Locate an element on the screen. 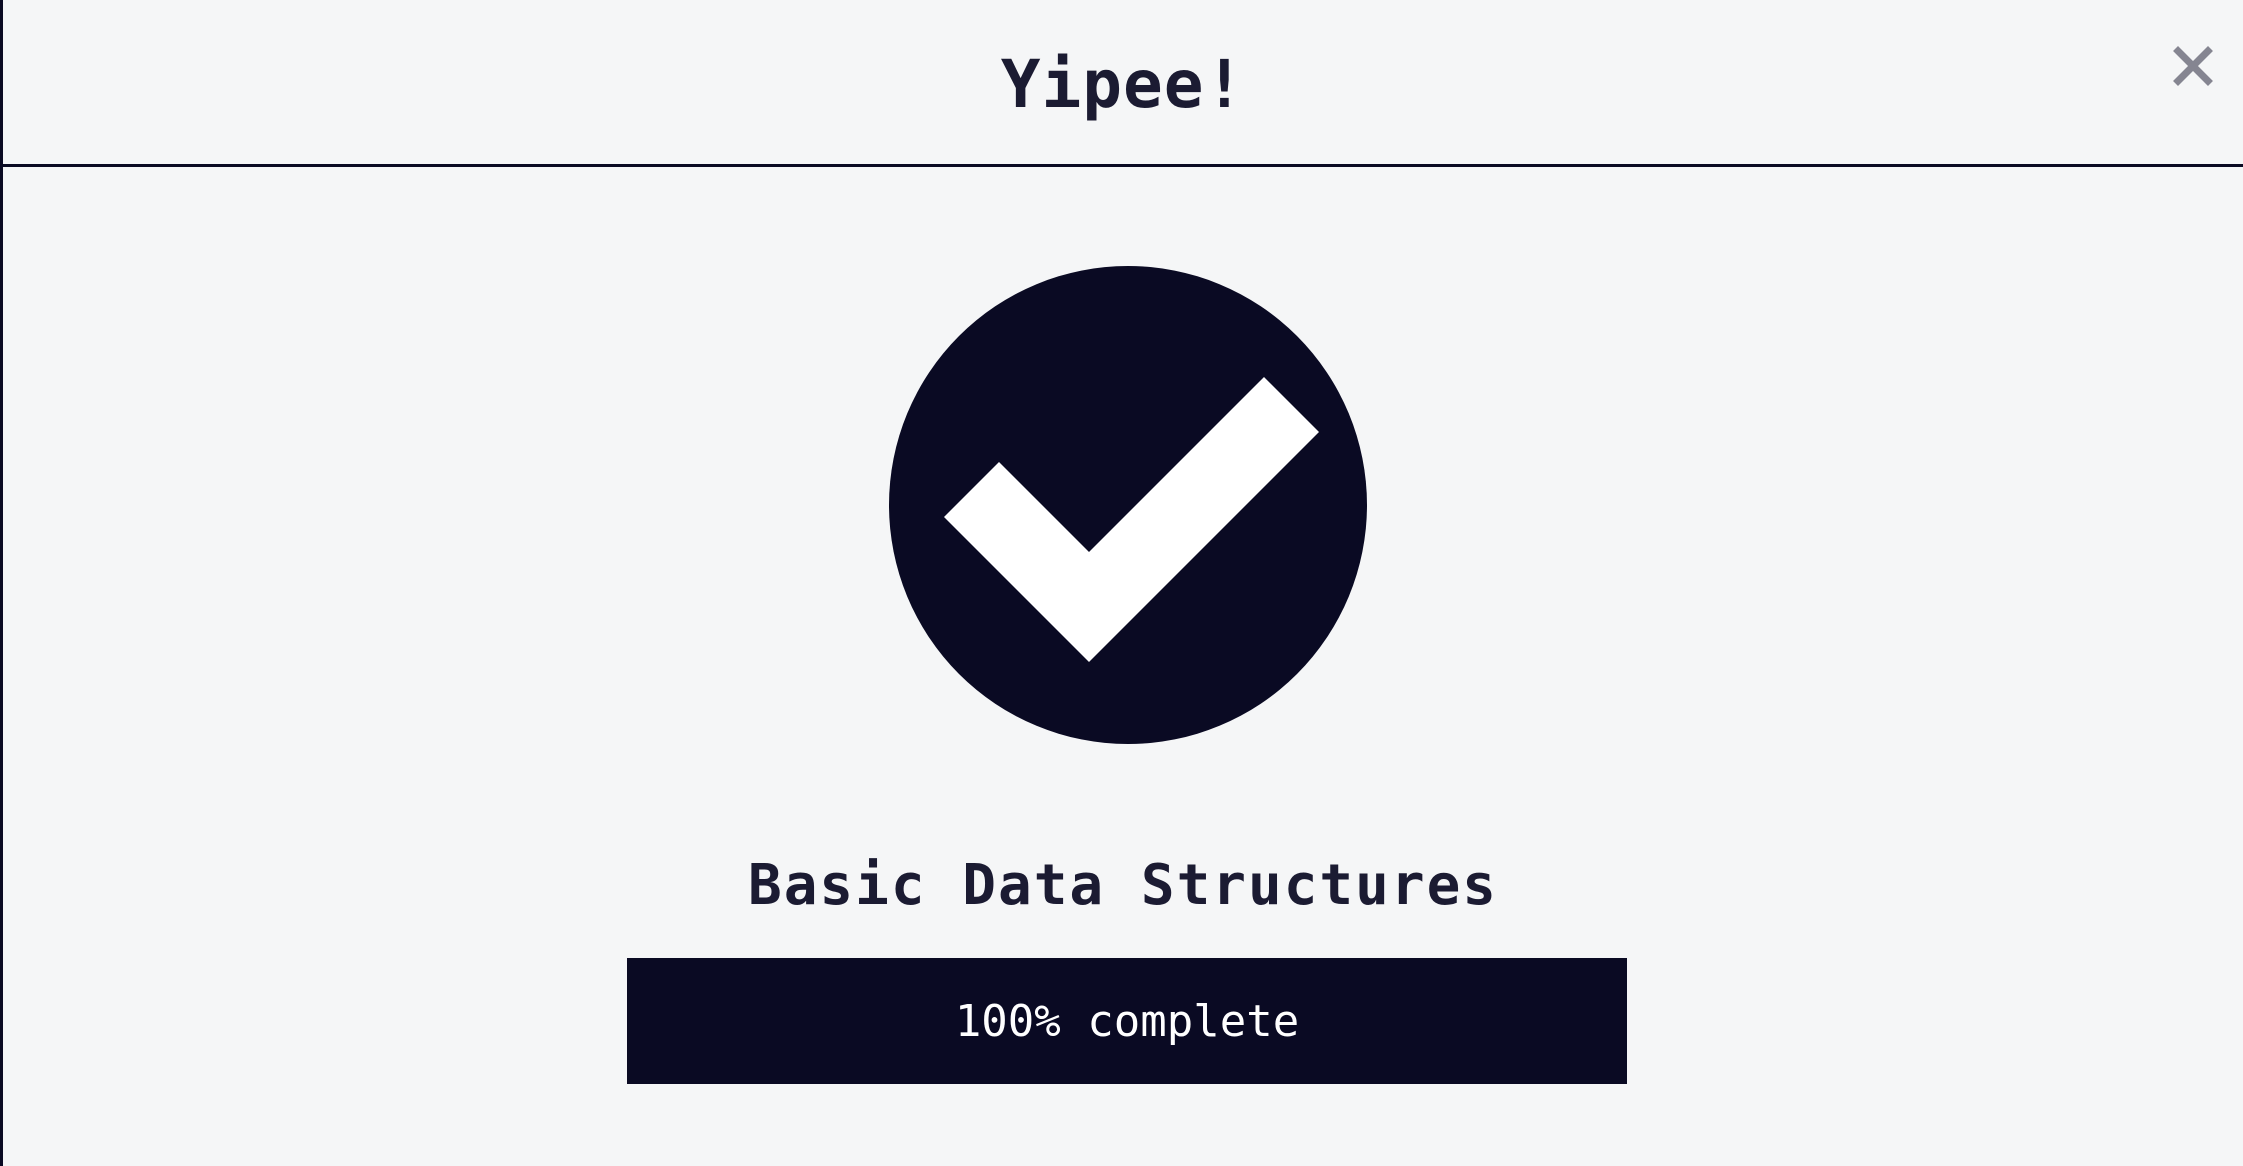  close-icon is located at coordinates (2193, 66).